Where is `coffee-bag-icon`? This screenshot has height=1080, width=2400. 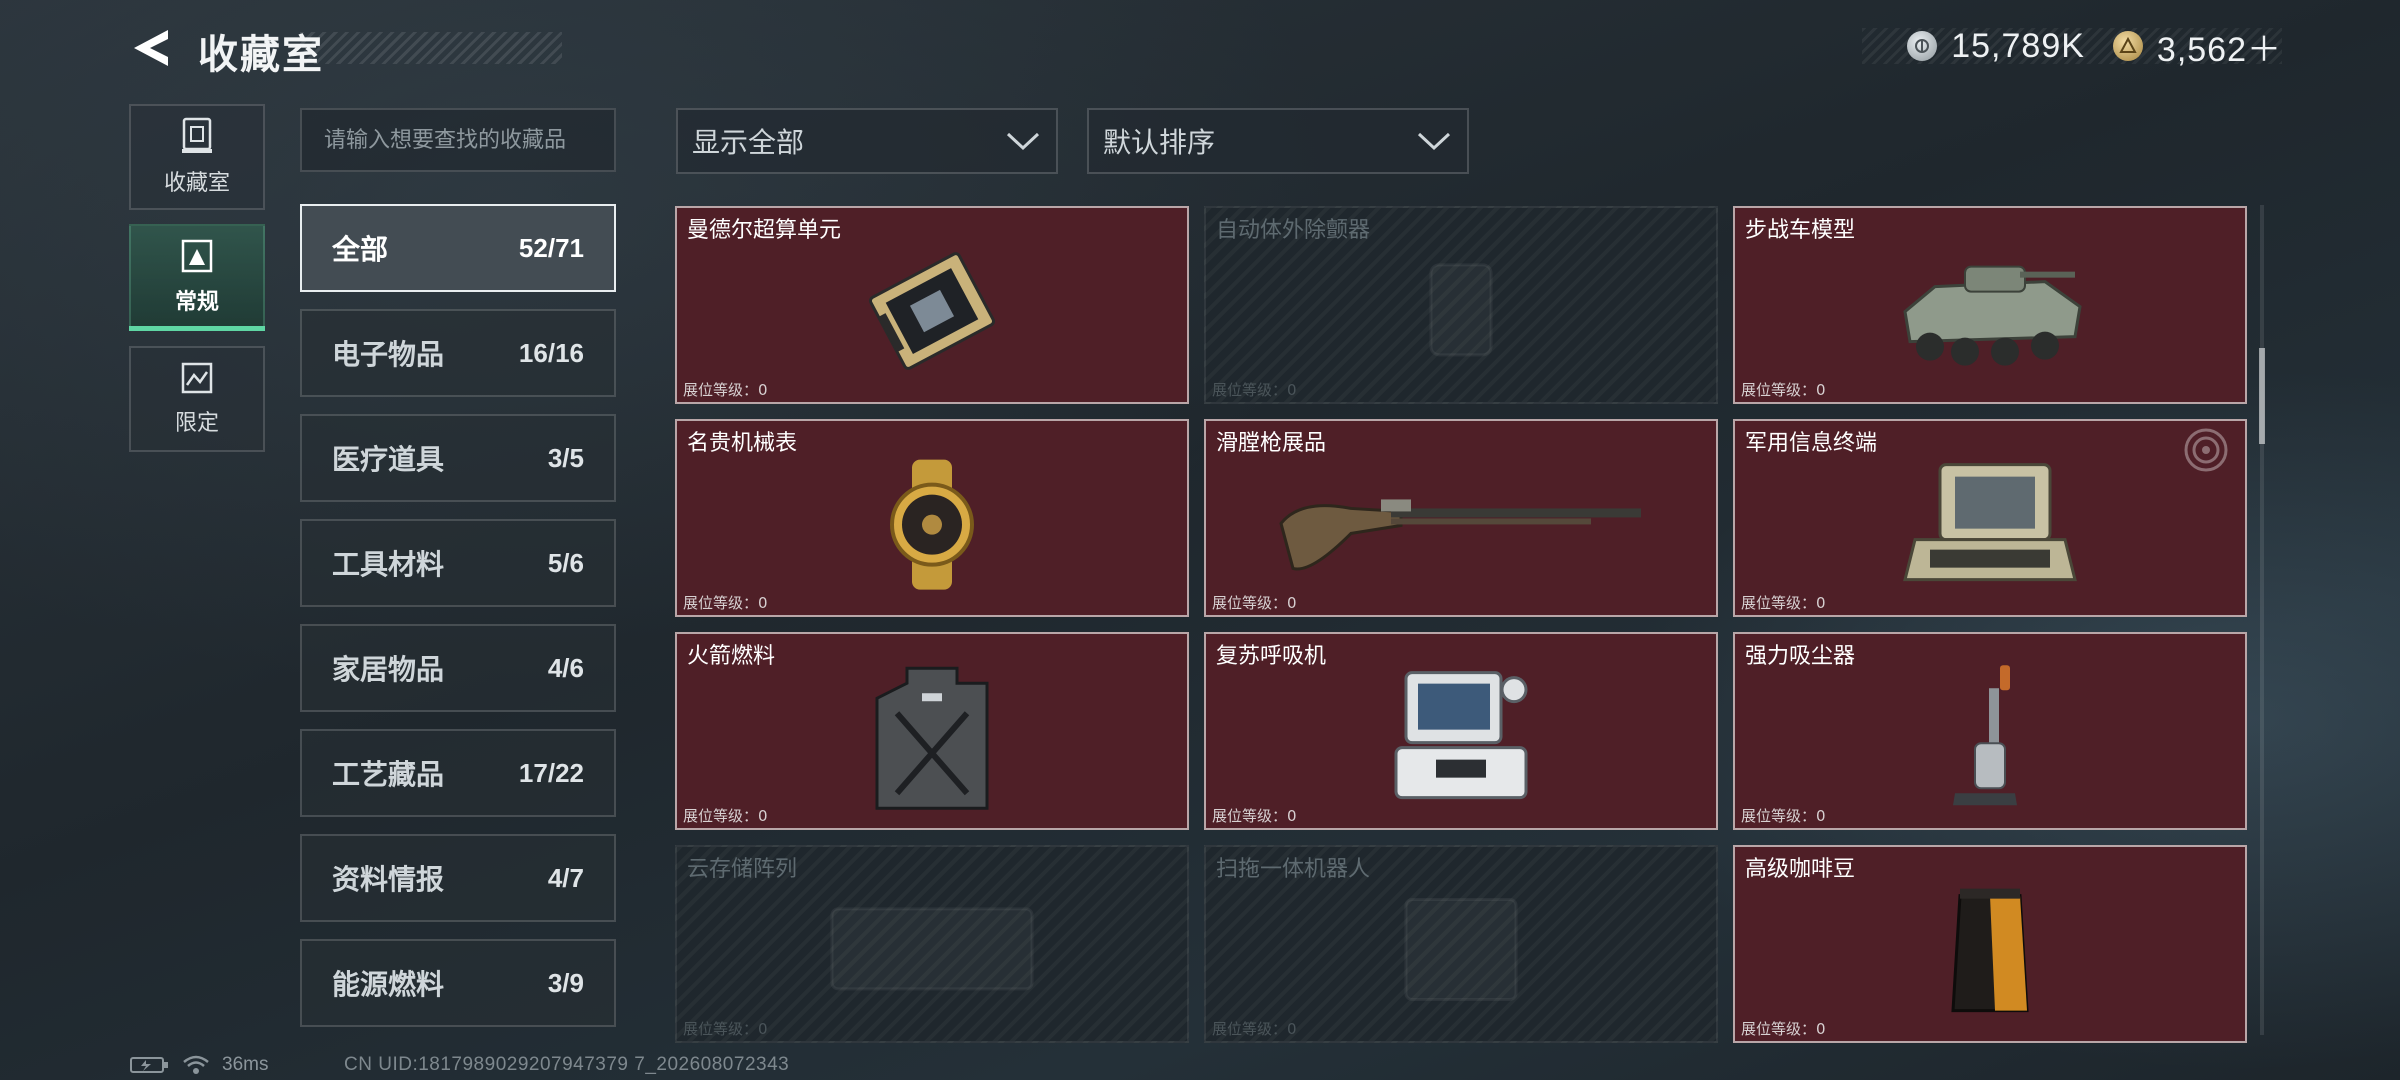 coffee-bag-icon is located at coordinates (1990, 953).